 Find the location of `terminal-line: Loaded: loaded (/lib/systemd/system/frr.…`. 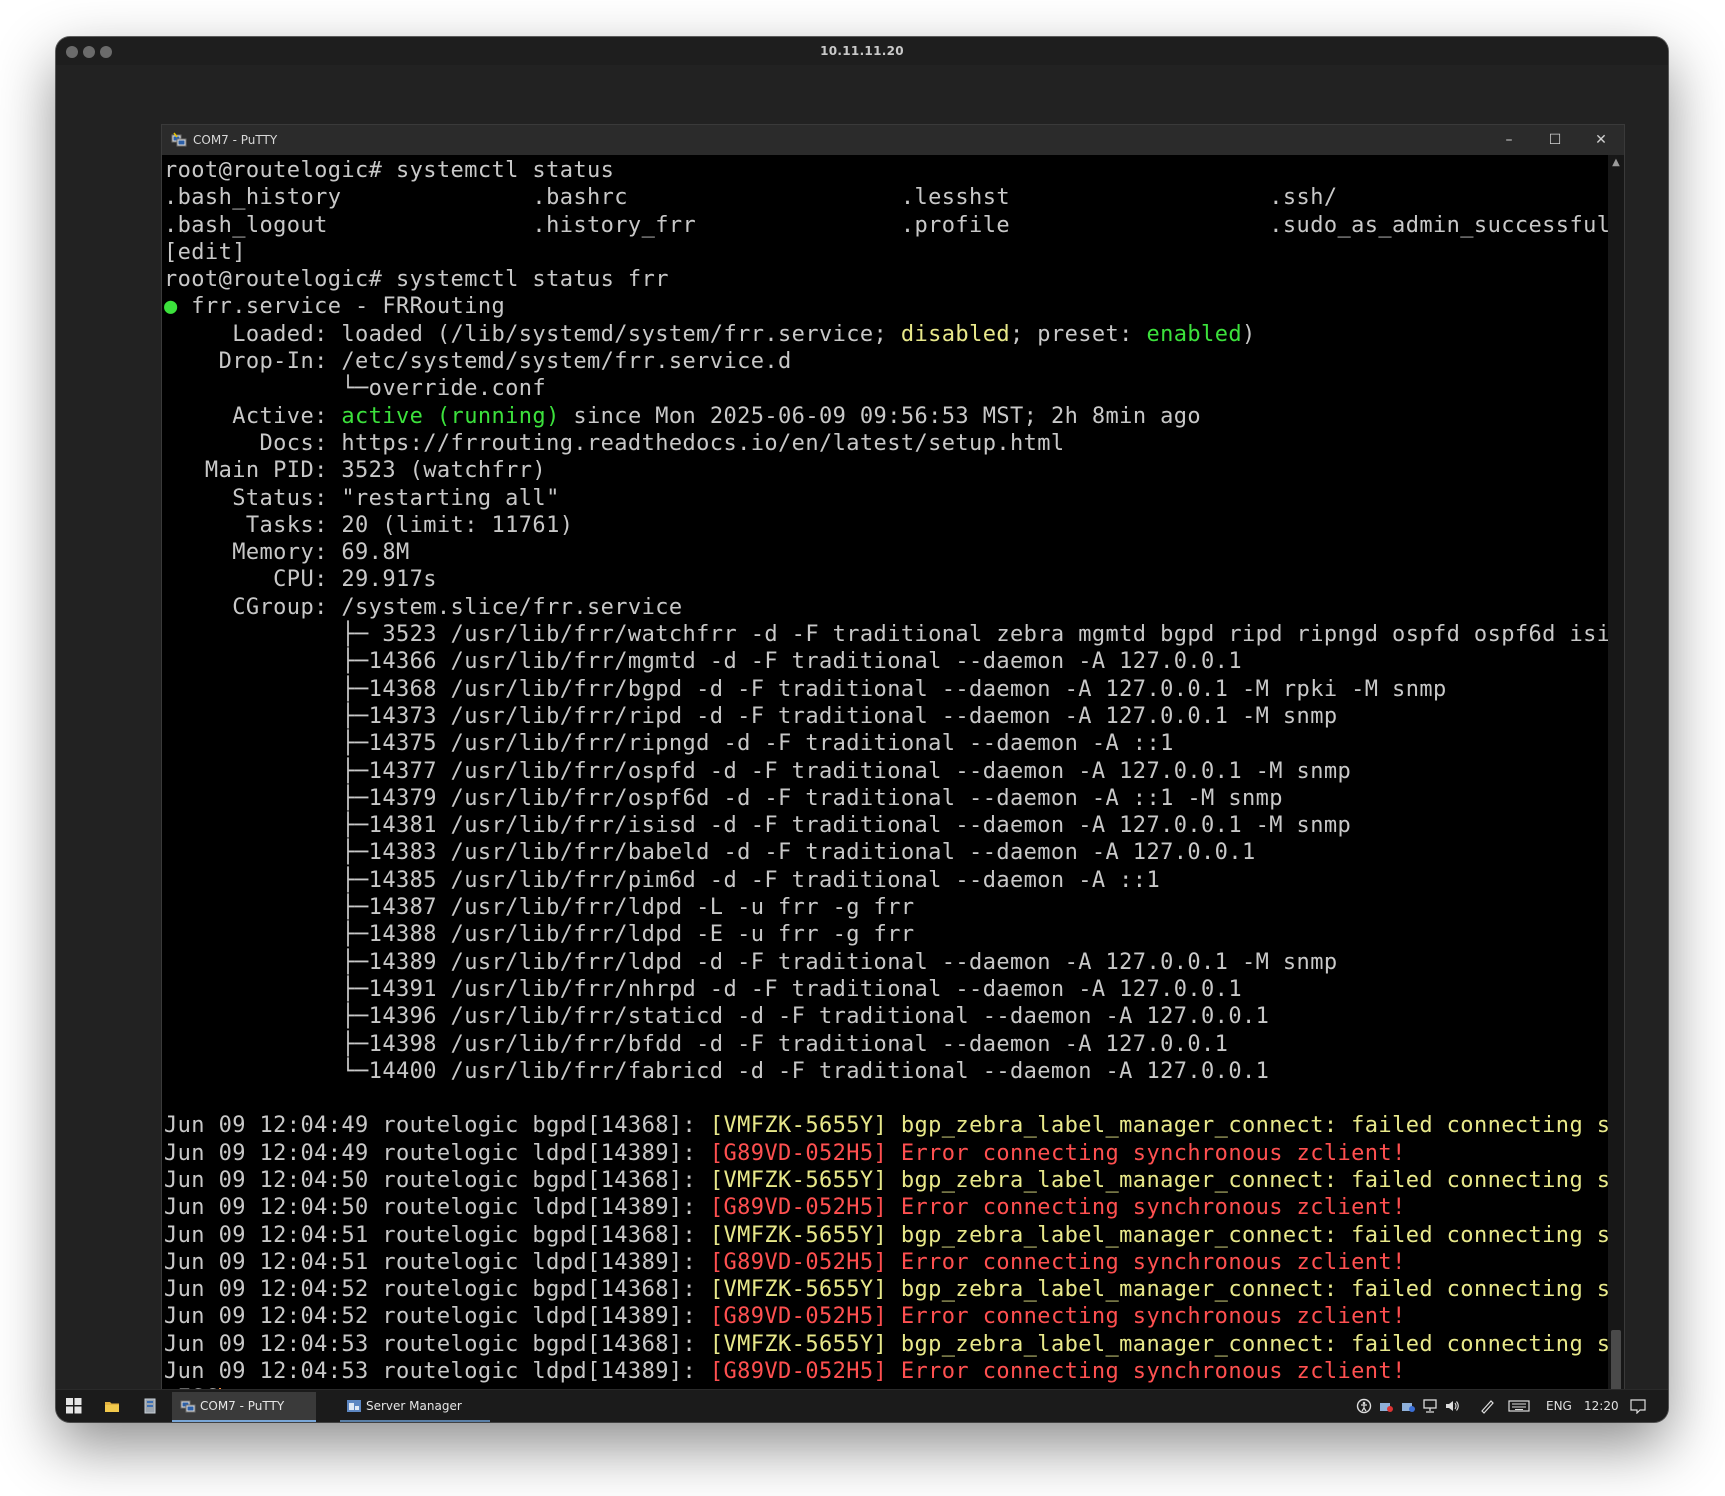

terminal-line: Loaded: loaded (/lib/systemd/system/frr.… is located at coordinates (886, 334).